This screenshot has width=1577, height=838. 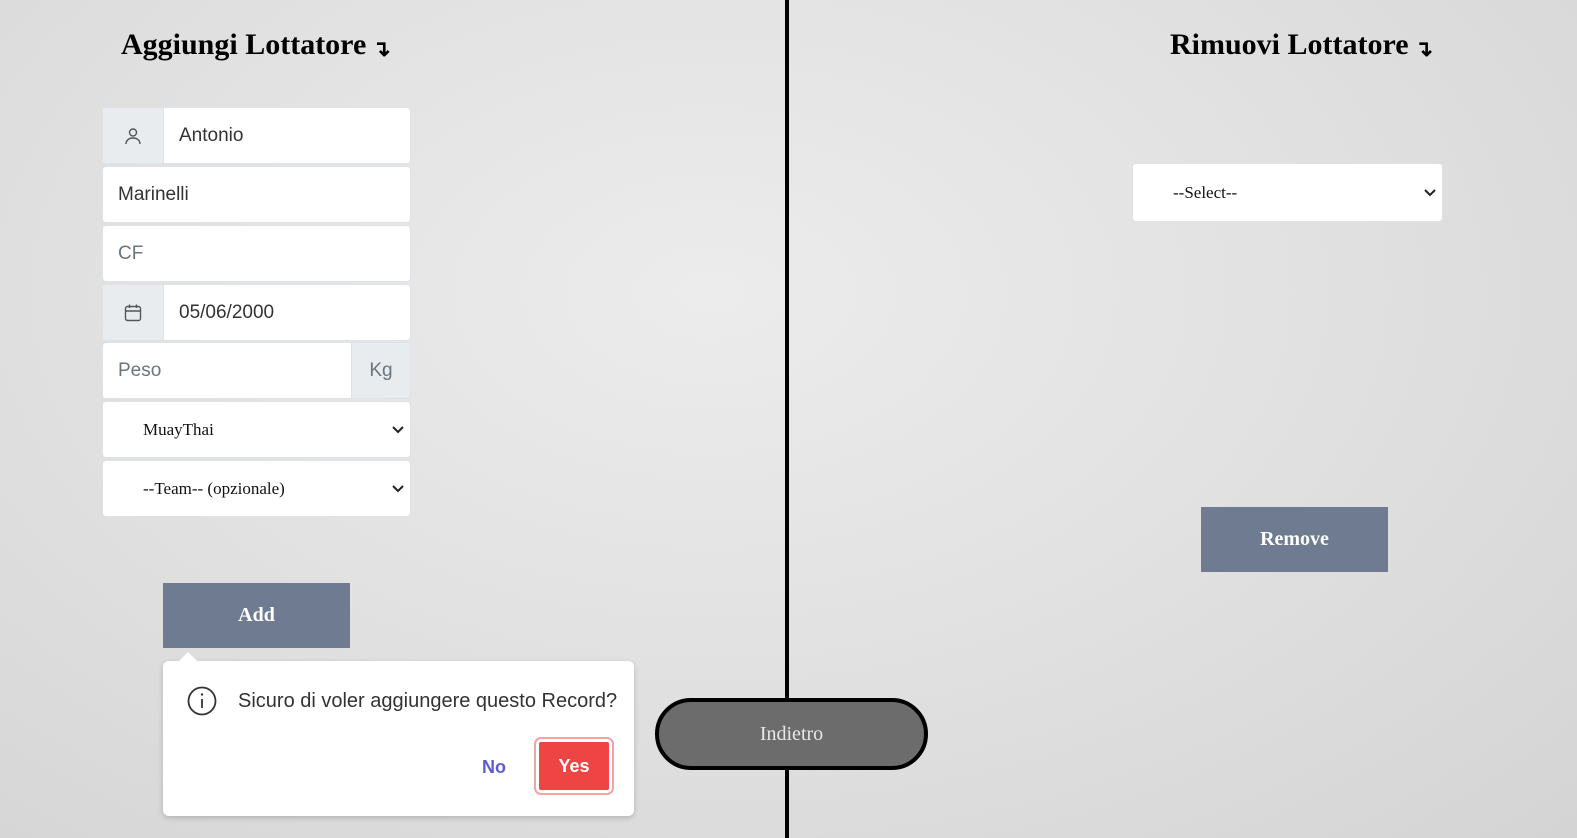 What do you see at coordinates (287, 135) in the screenshot?
I see `first-name-input` at bounding box center [287, 135].